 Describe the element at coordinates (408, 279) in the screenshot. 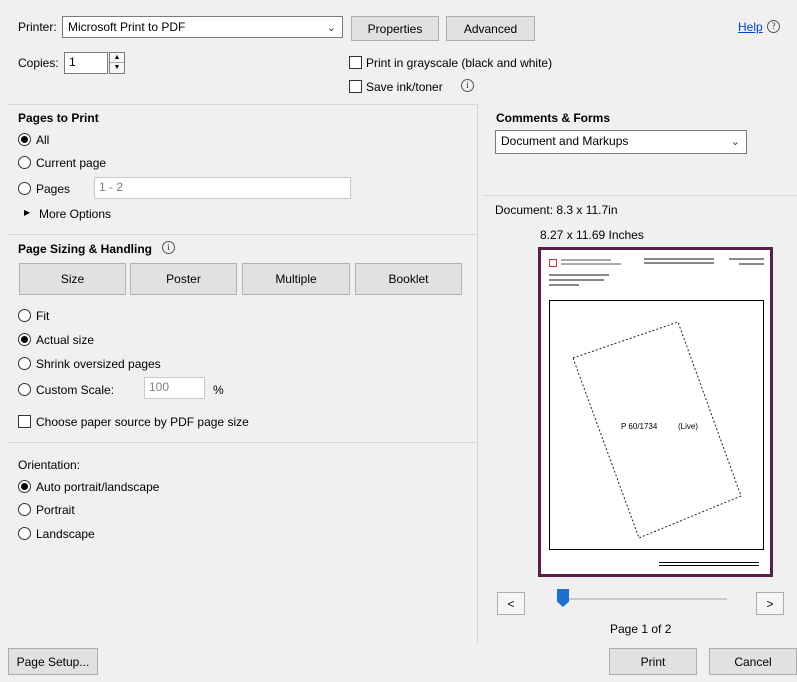

I see `booklet-tab: Booklet` at that location.